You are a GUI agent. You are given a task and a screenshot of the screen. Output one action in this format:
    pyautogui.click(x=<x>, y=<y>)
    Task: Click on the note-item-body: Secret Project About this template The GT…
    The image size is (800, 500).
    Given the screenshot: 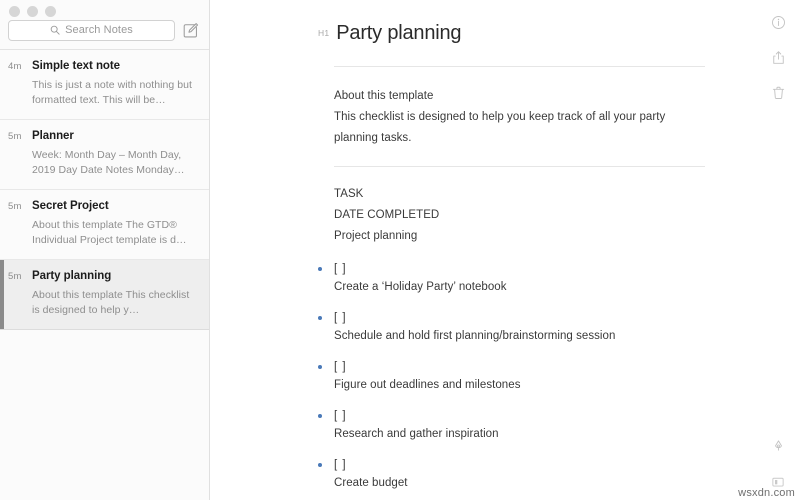 What is the action you would take?
    pyautogui.click(x=115, y=223)
    